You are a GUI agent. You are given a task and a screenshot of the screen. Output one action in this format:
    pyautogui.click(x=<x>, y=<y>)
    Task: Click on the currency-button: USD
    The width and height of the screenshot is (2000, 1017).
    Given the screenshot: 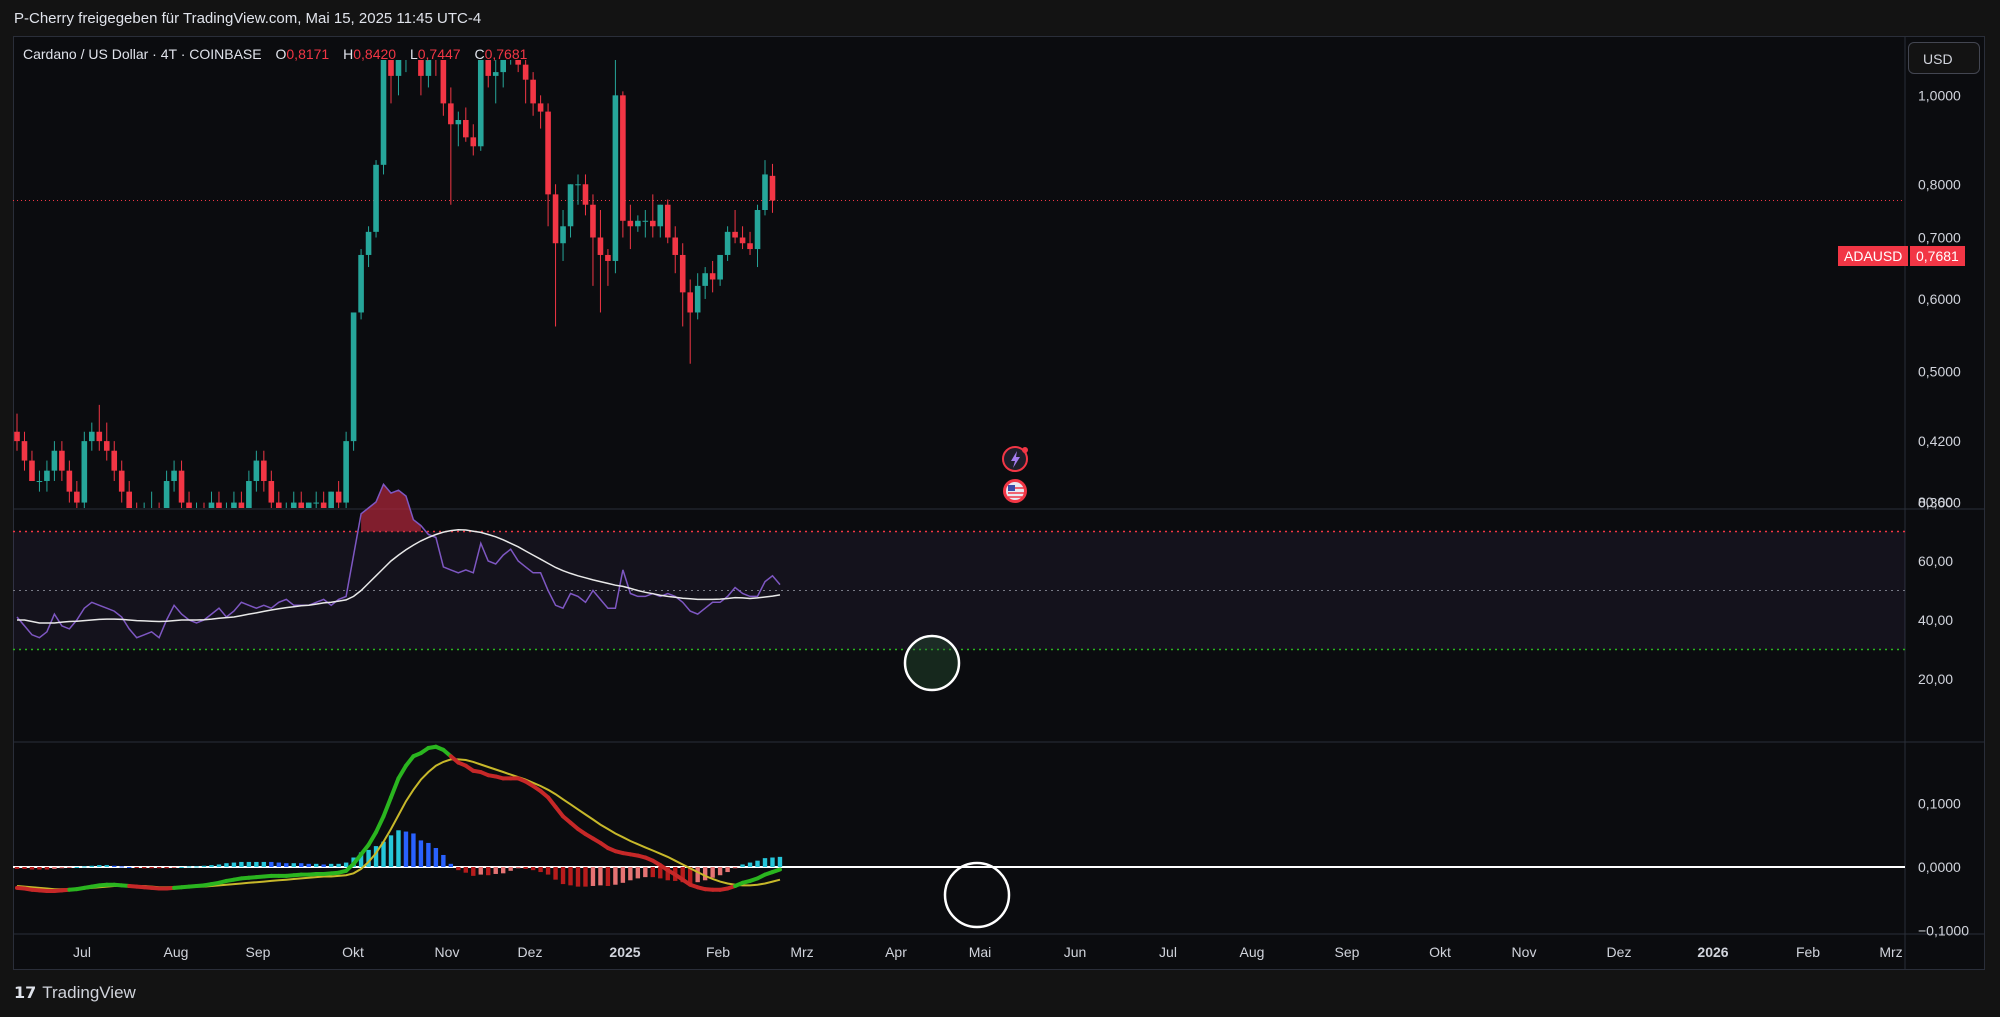 What is the action you would take?
    pyautogui.click(x=1944, y=58)
    